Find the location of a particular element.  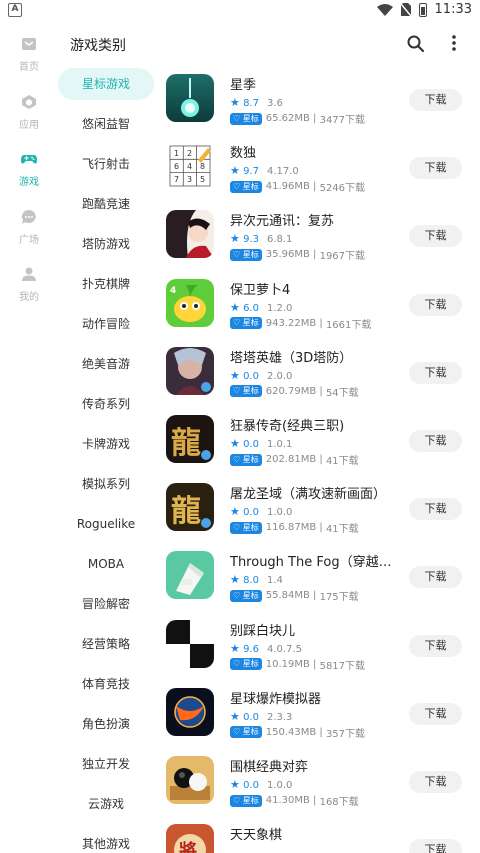

category-item: 塔防游戏 is located at coordinates (106, 244).